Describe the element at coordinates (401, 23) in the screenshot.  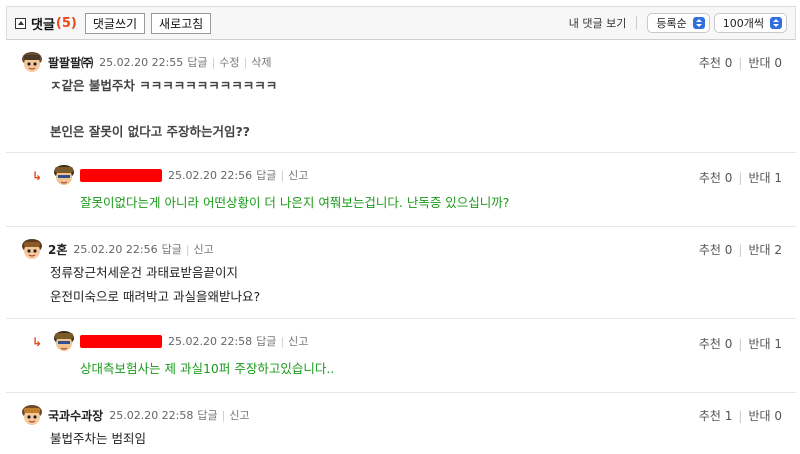
I see `comment-toolbar: 댓글 (5) 댓글쓰기 새로고침 내 댓글 보기 등록순 100개씩` at that location.